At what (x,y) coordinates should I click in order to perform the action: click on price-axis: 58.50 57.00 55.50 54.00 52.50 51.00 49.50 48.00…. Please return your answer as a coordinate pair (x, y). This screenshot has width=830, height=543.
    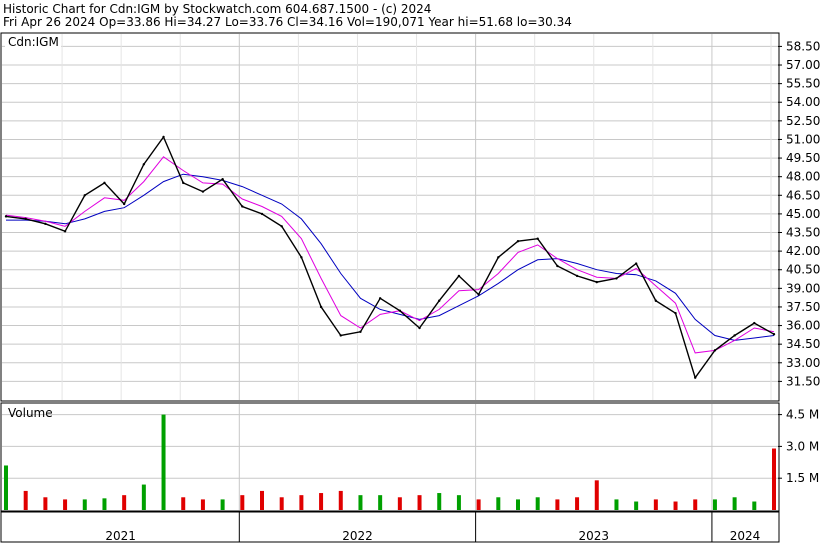
    Looking at the image, I should click on (799, 213).